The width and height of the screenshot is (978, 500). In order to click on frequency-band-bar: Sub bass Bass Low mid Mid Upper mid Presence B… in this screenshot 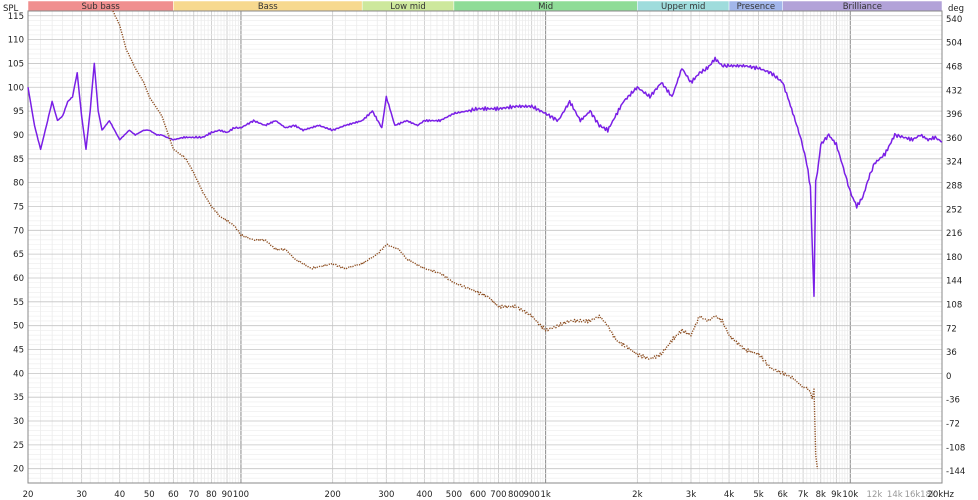, I will do `click(485, 6)`.